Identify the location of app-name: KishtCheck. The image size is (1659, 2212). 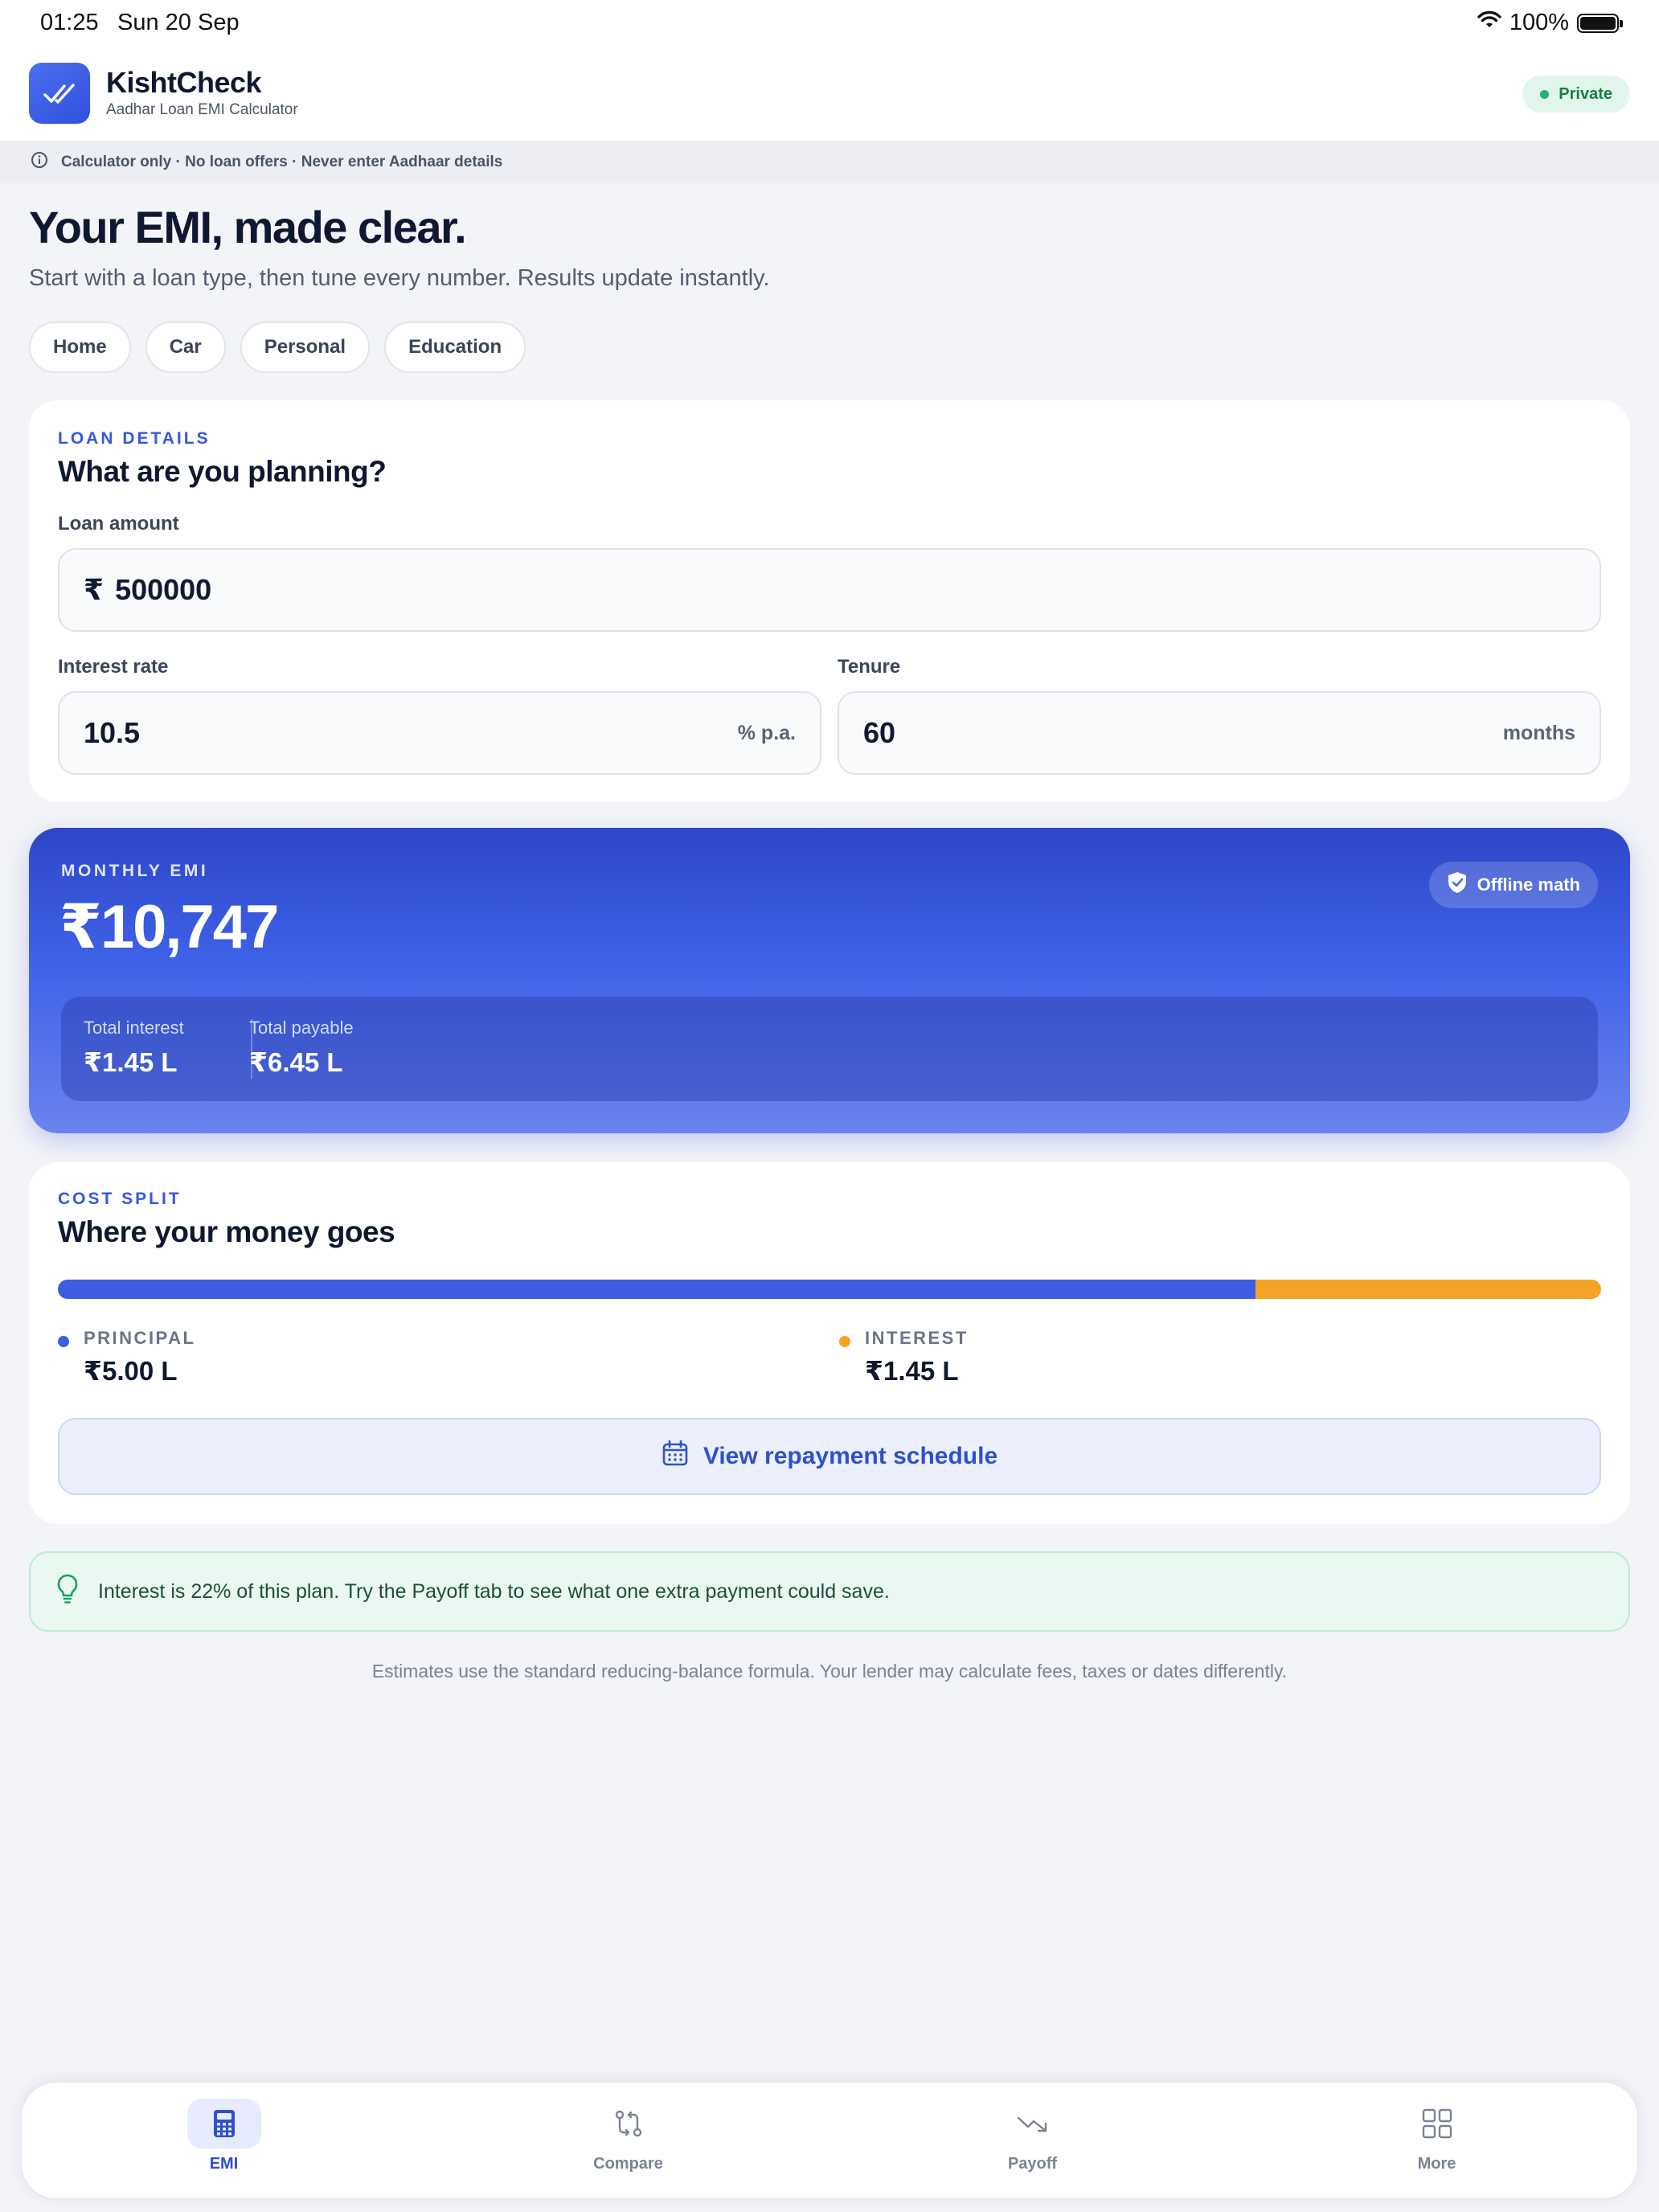
(184, 82).